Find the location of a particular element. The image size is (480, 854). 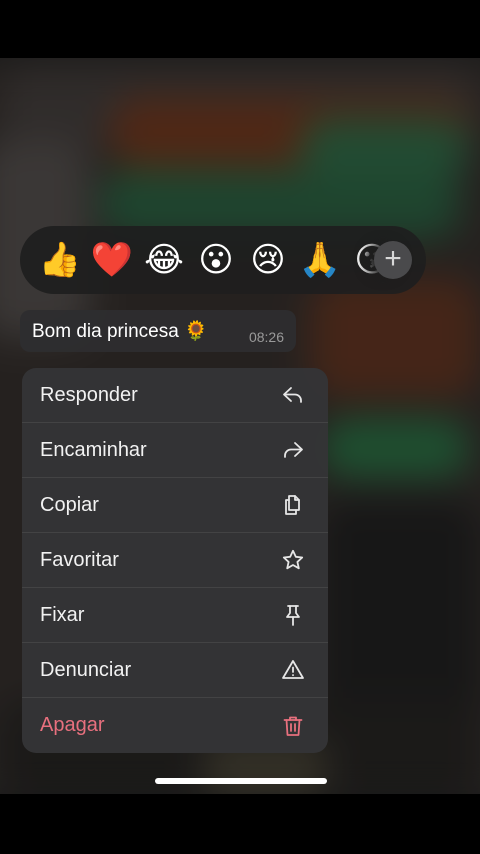

menu-item-favorite: Favoritar is located at coordinates (175, 560).